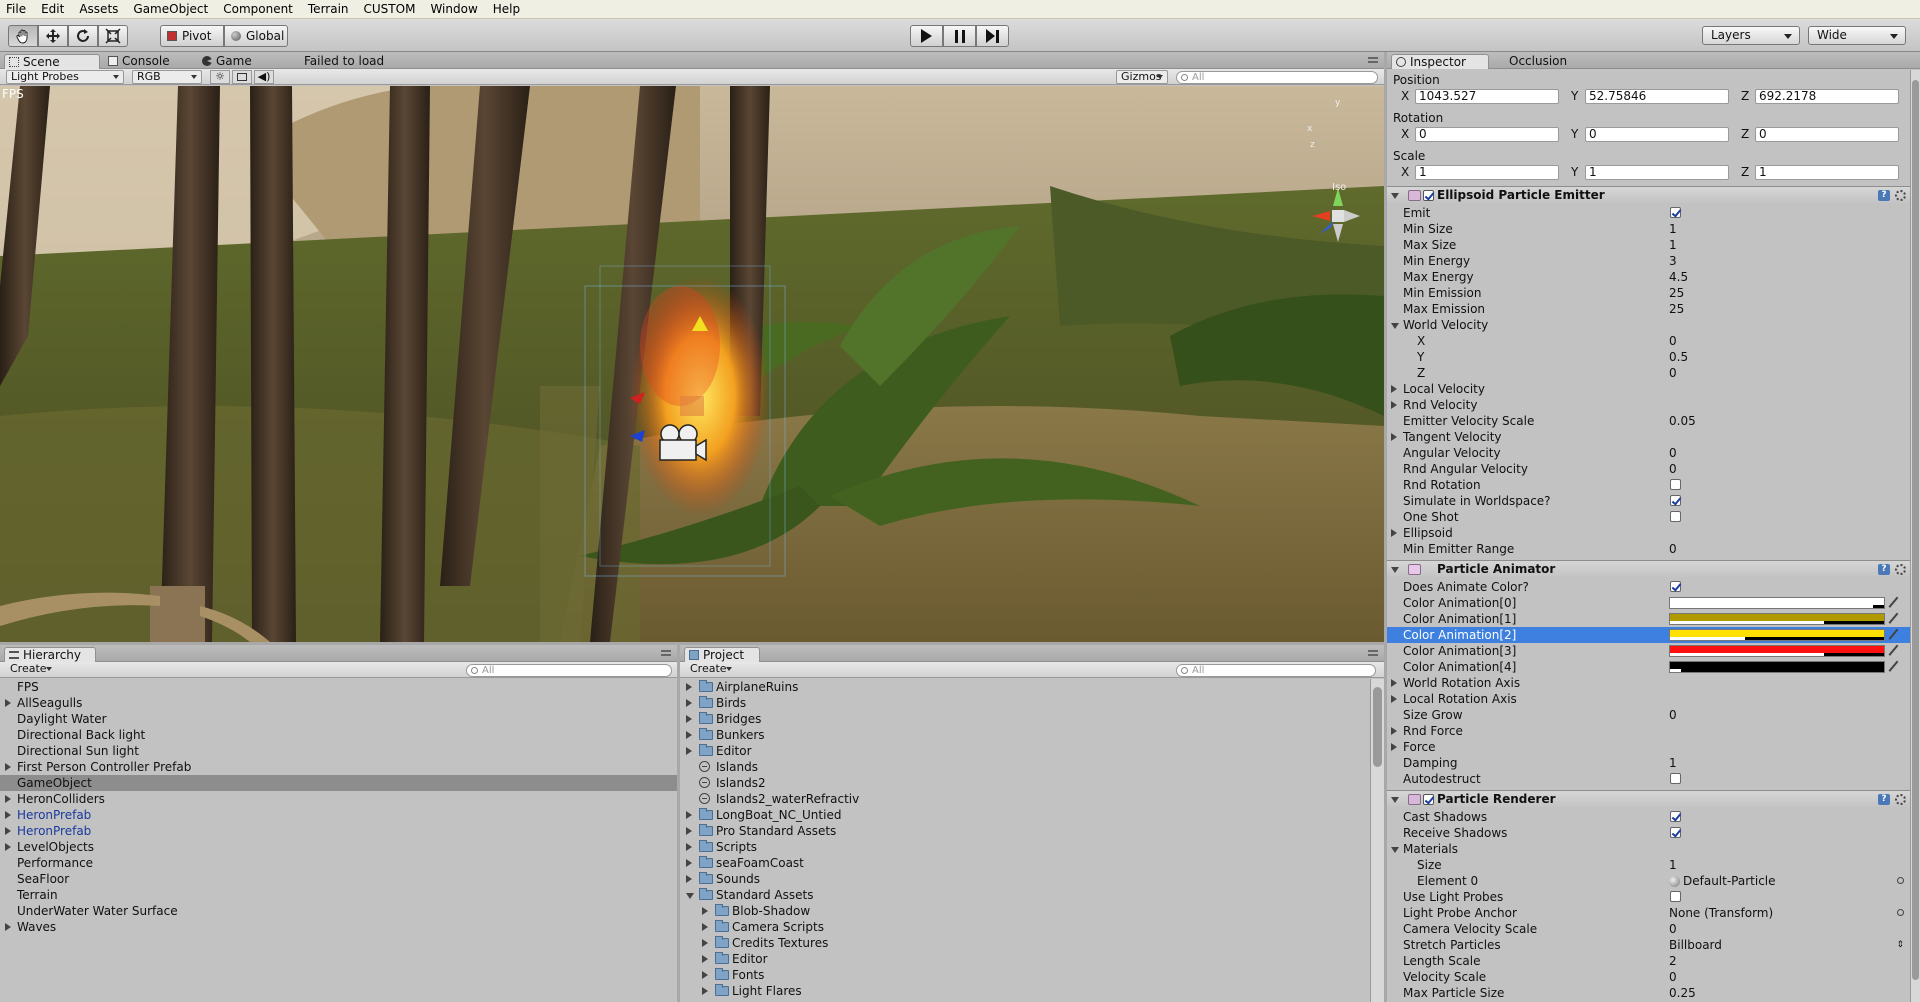  I want to click on project-item: Pro Standard Assets, so click(1025, 831).